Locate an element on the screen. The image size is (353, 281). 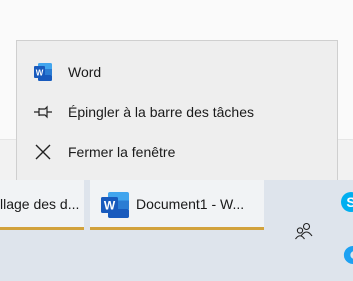
menu-item-word: W Word is located at coordinates (177, 72).